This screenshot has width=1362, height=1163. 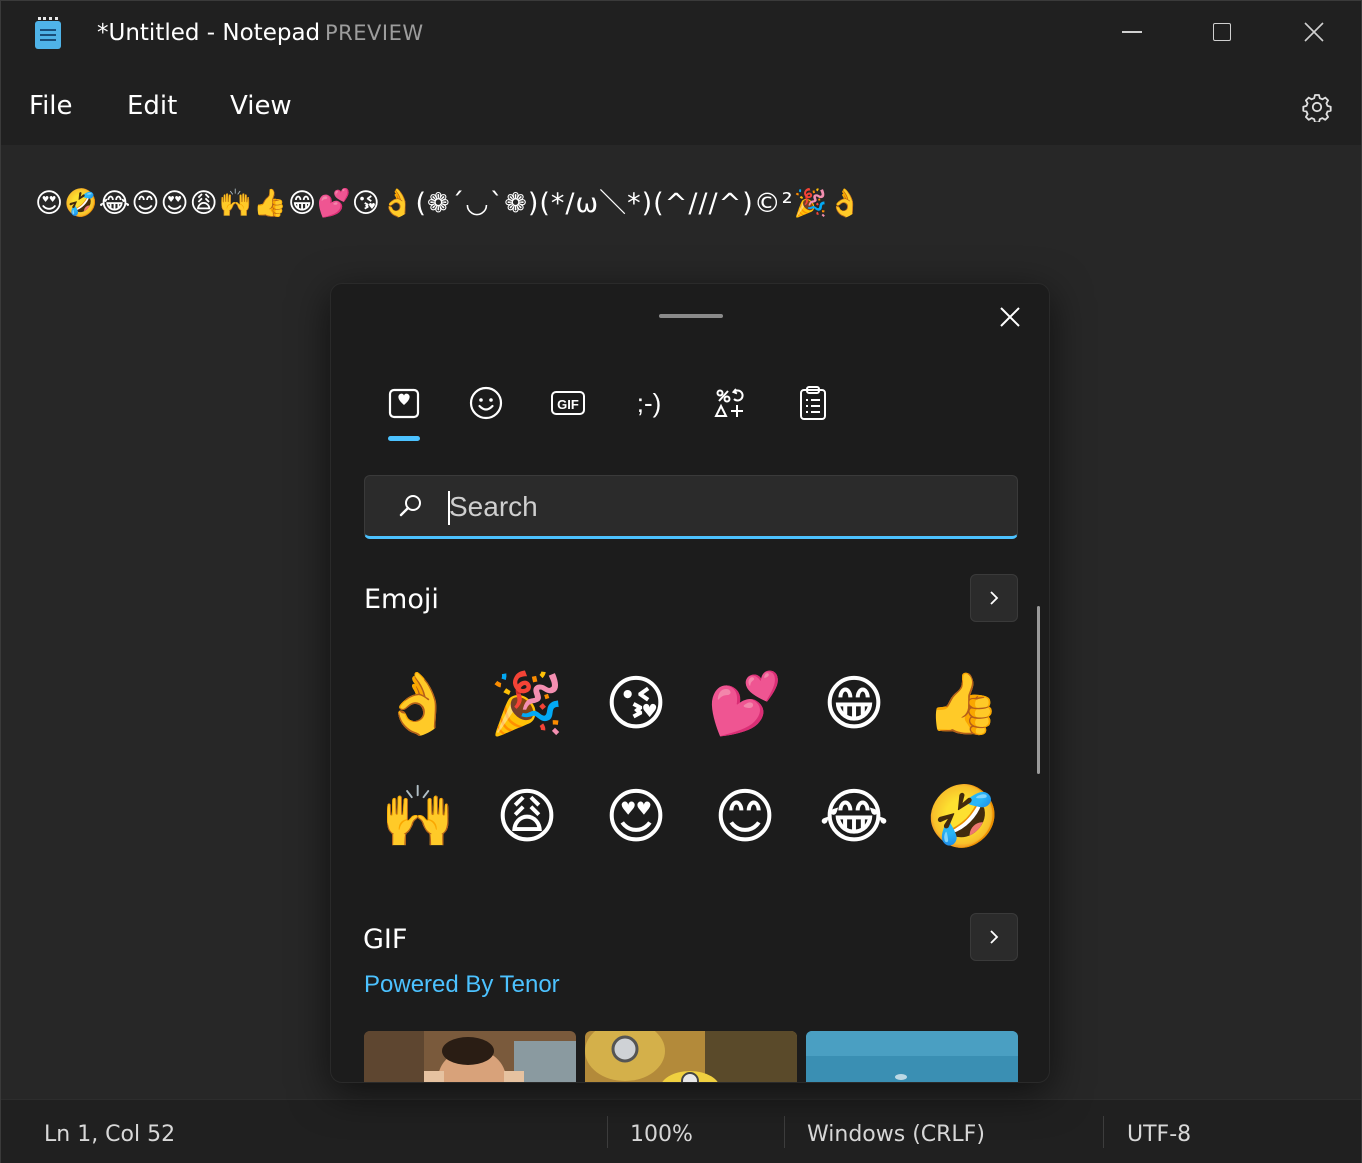 I want to click on selected-tab-indicator, so click(x=404, y=438).